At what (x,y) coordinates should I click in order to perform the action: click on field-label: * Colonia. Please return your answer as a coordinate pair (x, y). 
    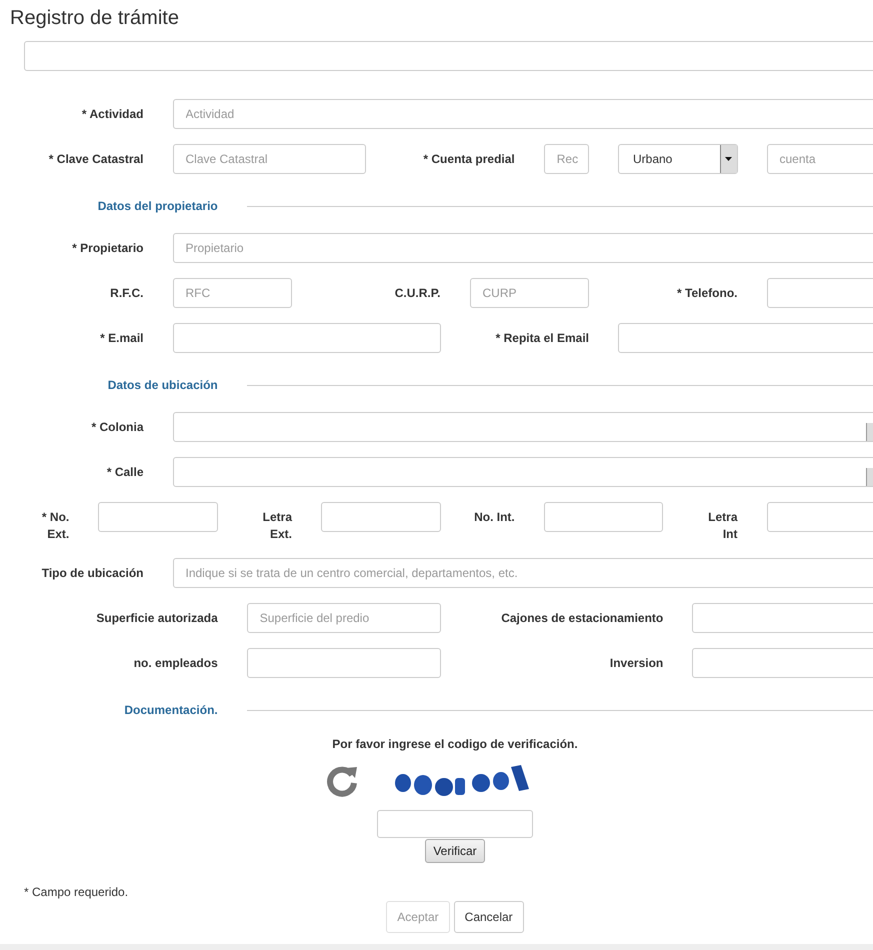
    Looking at the image, I should click on (117, 427).